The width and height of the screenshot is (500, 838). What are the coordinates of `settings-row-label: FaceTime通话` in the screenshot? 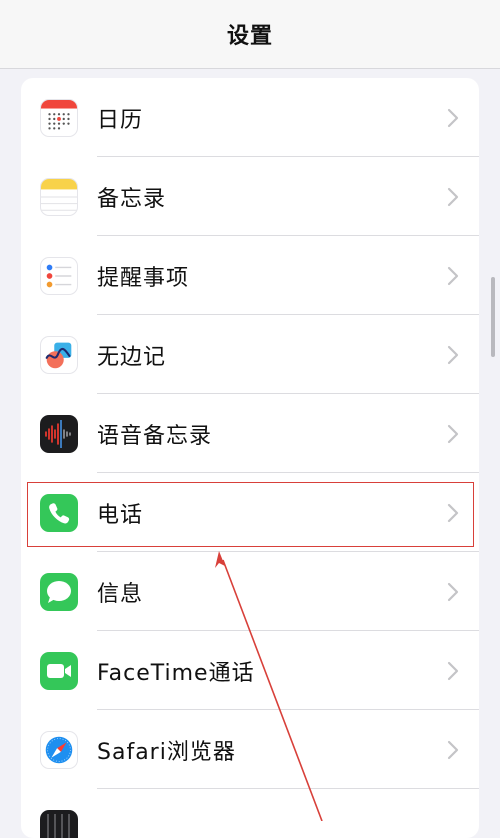 It's located at (176, 673).